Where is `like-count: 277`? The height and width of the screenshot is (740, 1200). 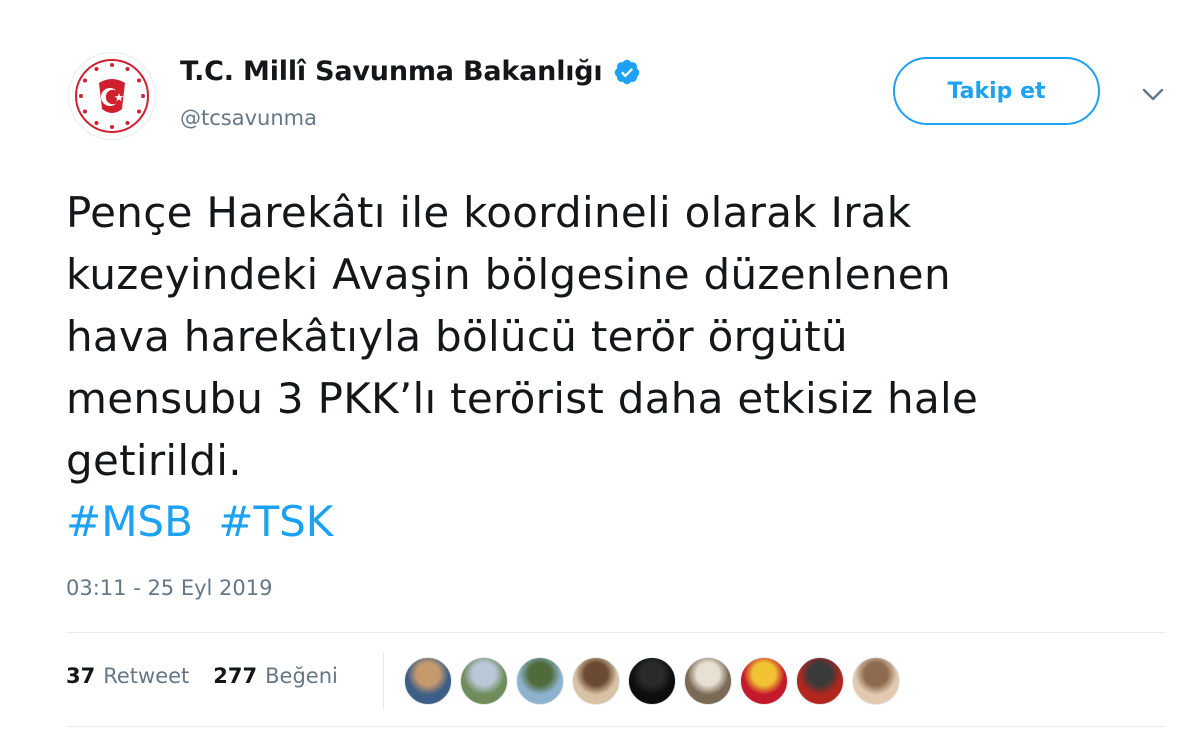
like-count: 277 is located at coordinates (235, 676).